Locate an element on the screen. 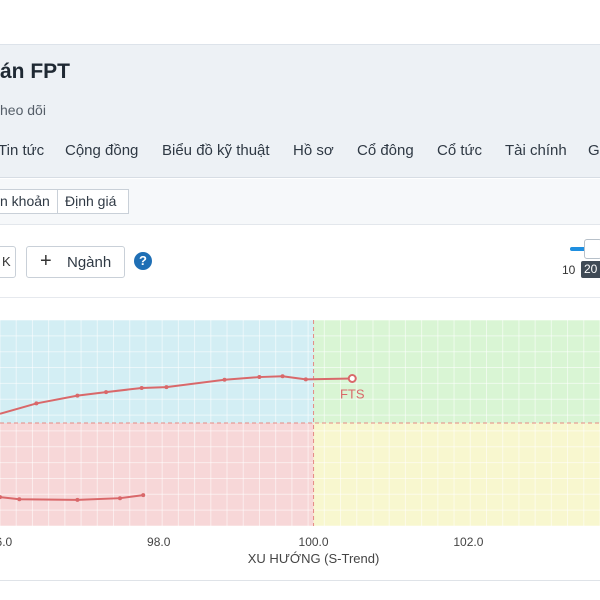 The image size is (600, 600). x-tick-label: 98.0 is located at coordinates (159, 542).